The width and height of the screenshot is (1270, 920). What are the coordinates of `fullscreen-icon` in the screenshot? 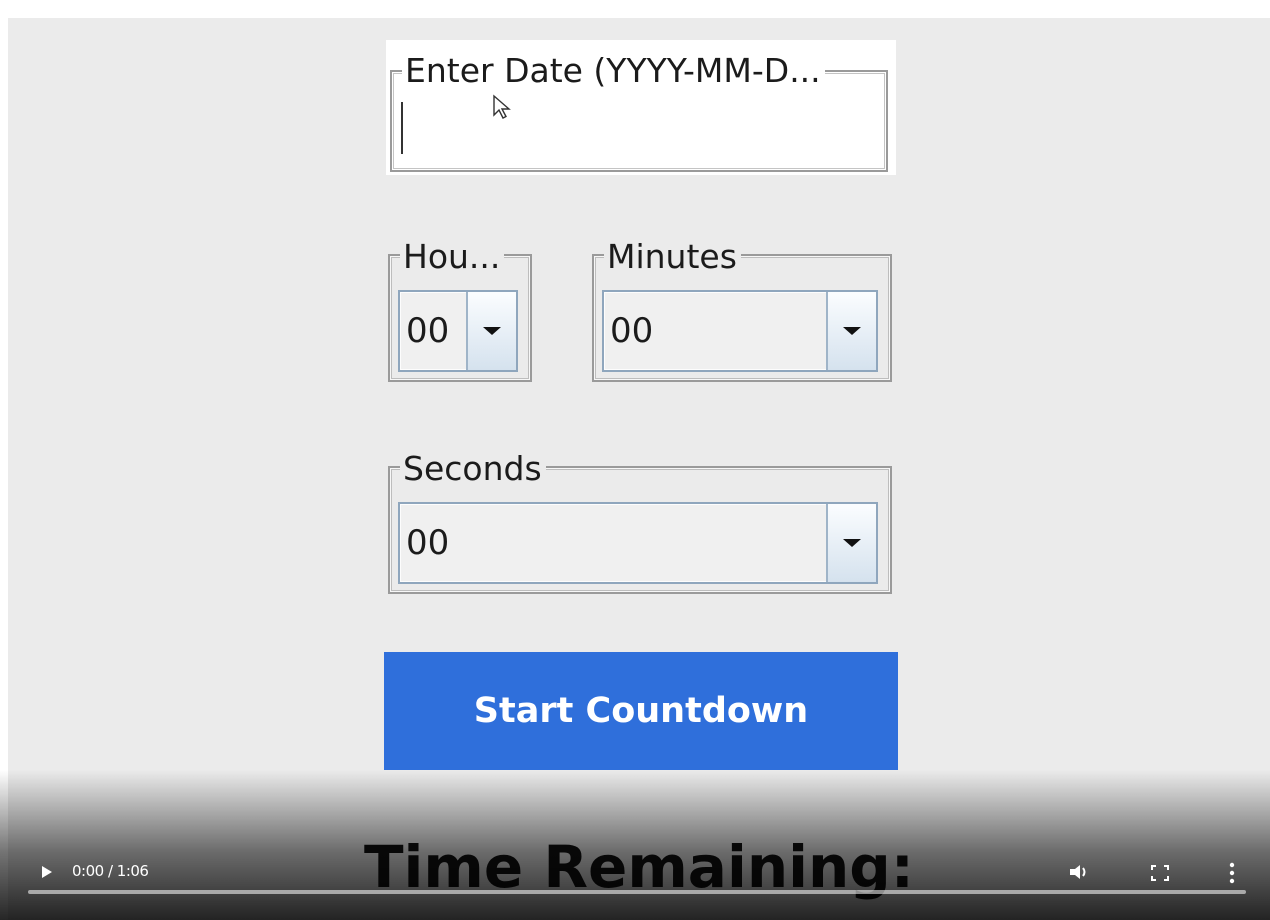 It's located at (1160, 873).